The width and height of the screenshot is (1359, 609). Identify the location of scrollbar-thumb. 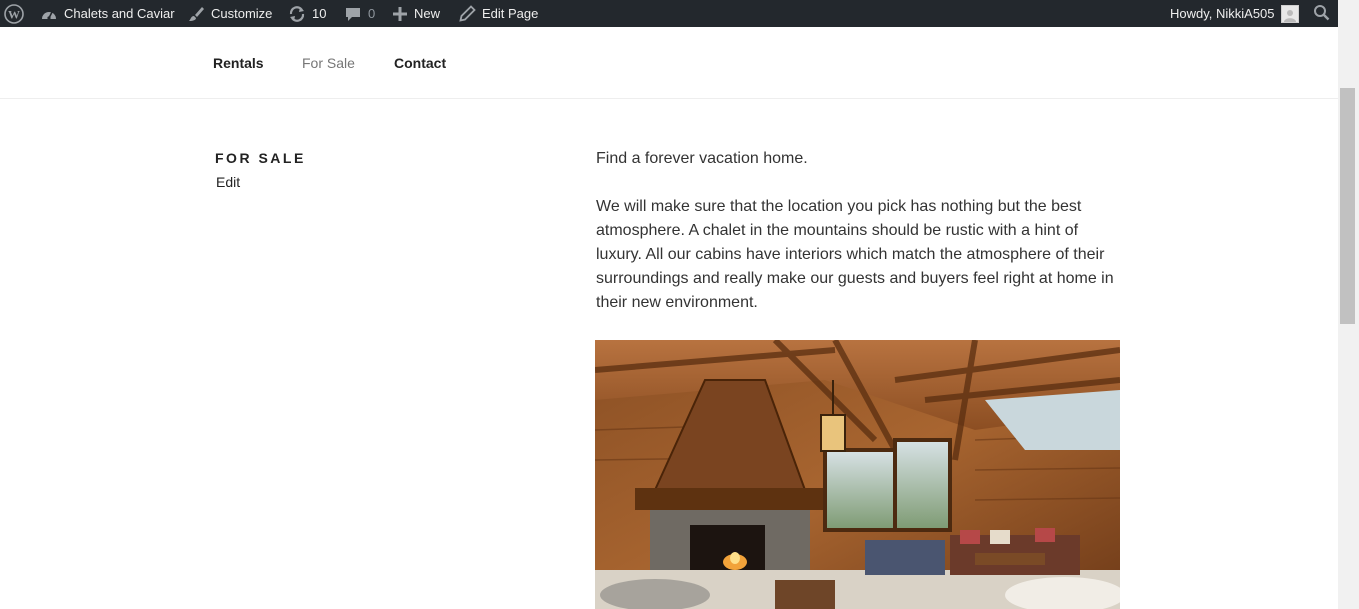
(1347, 206).